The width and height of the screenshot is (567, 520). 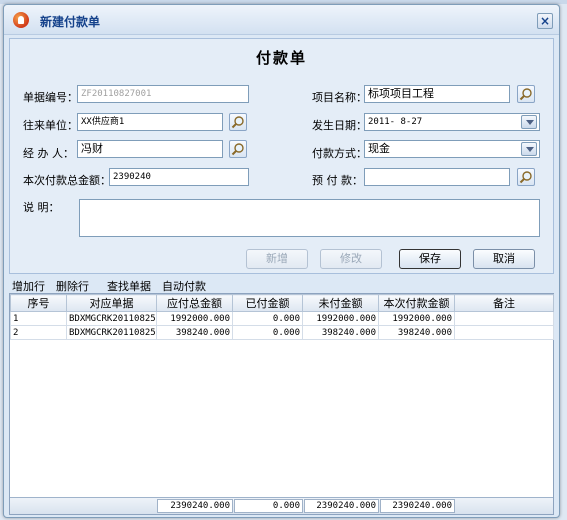 What do you see at coordinates (194, 303) in the screenshot?
I see `col-header: 应付总金额` at bounding box center [194, 303].